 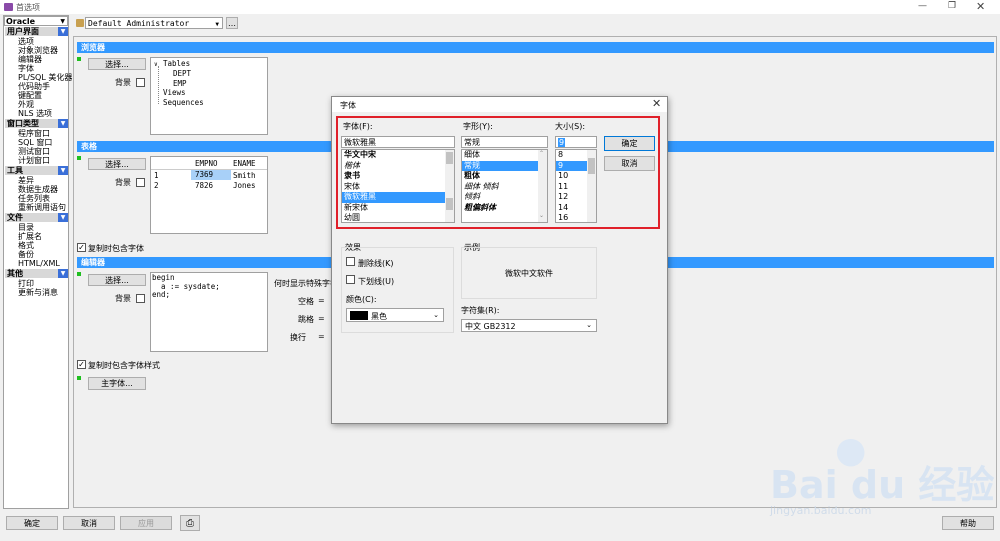 I want to click on dialog-ok-button: 确定, so click(x=629, y=143).